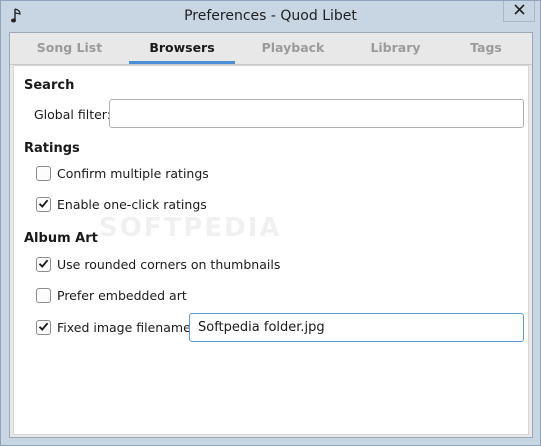  What do you see at coordinates (126, 327) in the screenshot?
I see `fixed-image-filename-label: Fixed image filename:` at bounding box center [126, 327].